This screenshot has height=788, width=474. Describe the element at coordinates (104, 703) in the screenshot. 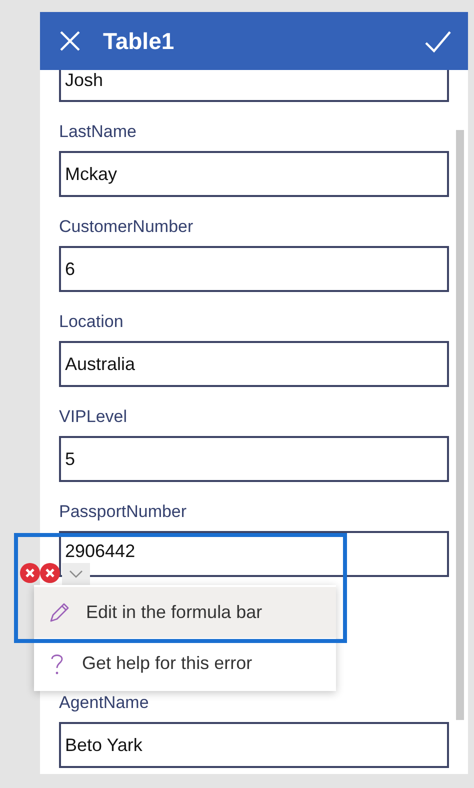

I see `field-label: AgentName` at that location.